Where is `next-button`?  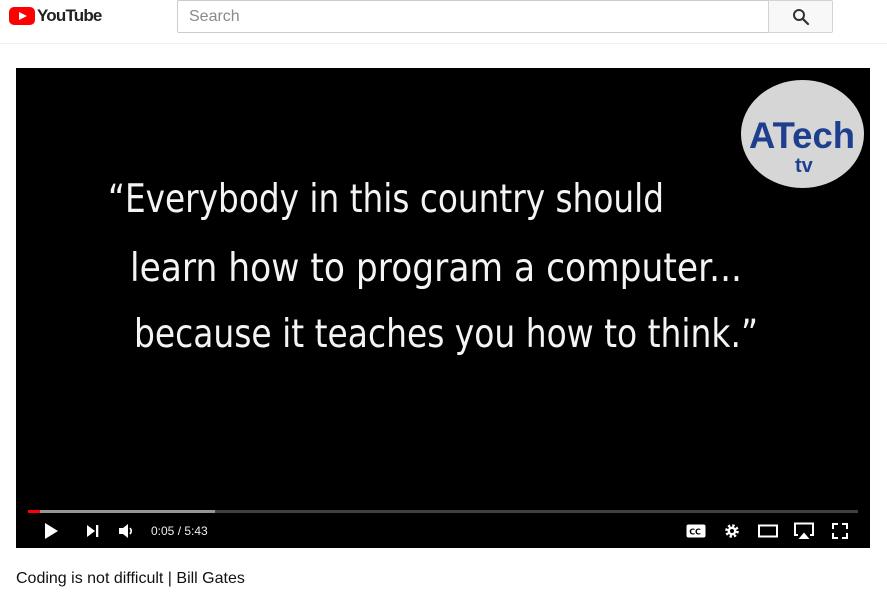
next-button is located at coordinates (92, 531).